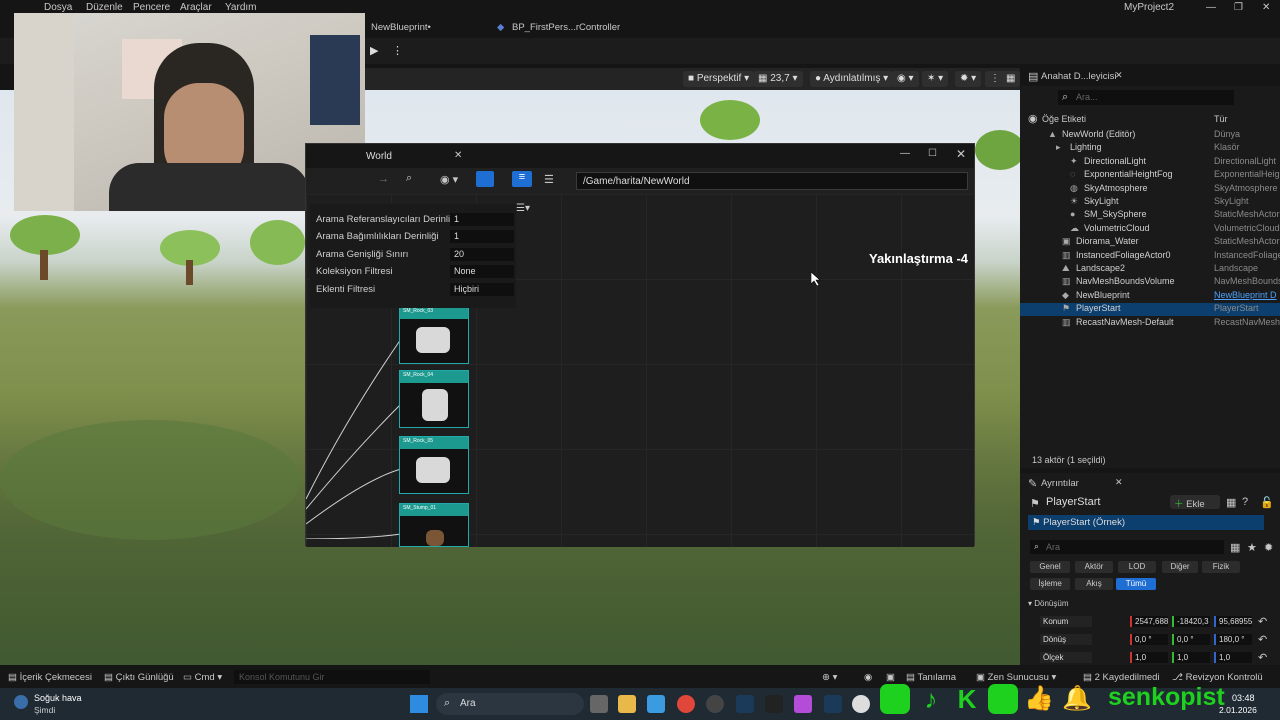  Describe the element at coordinates (1221, 567) in the screenshot. I see `filter-chip: Fizik` at that location.